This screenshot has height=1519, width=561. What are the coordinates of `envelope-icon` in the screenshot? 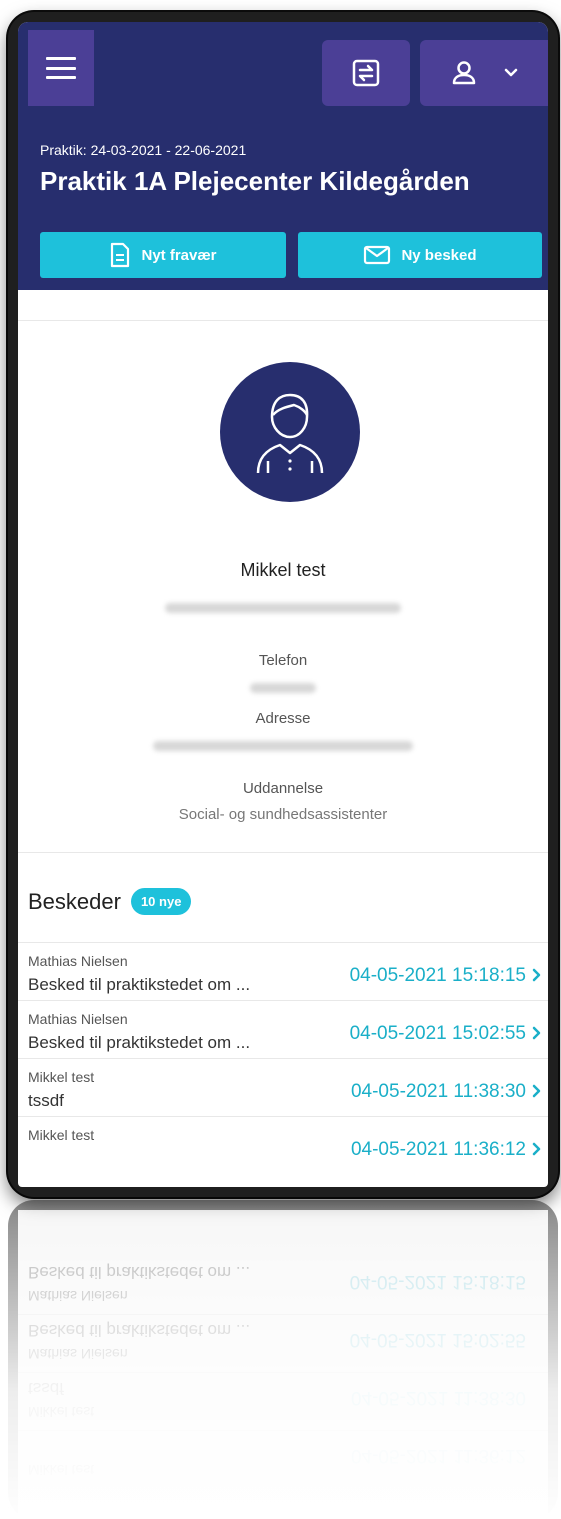 It's located at (377, 255).